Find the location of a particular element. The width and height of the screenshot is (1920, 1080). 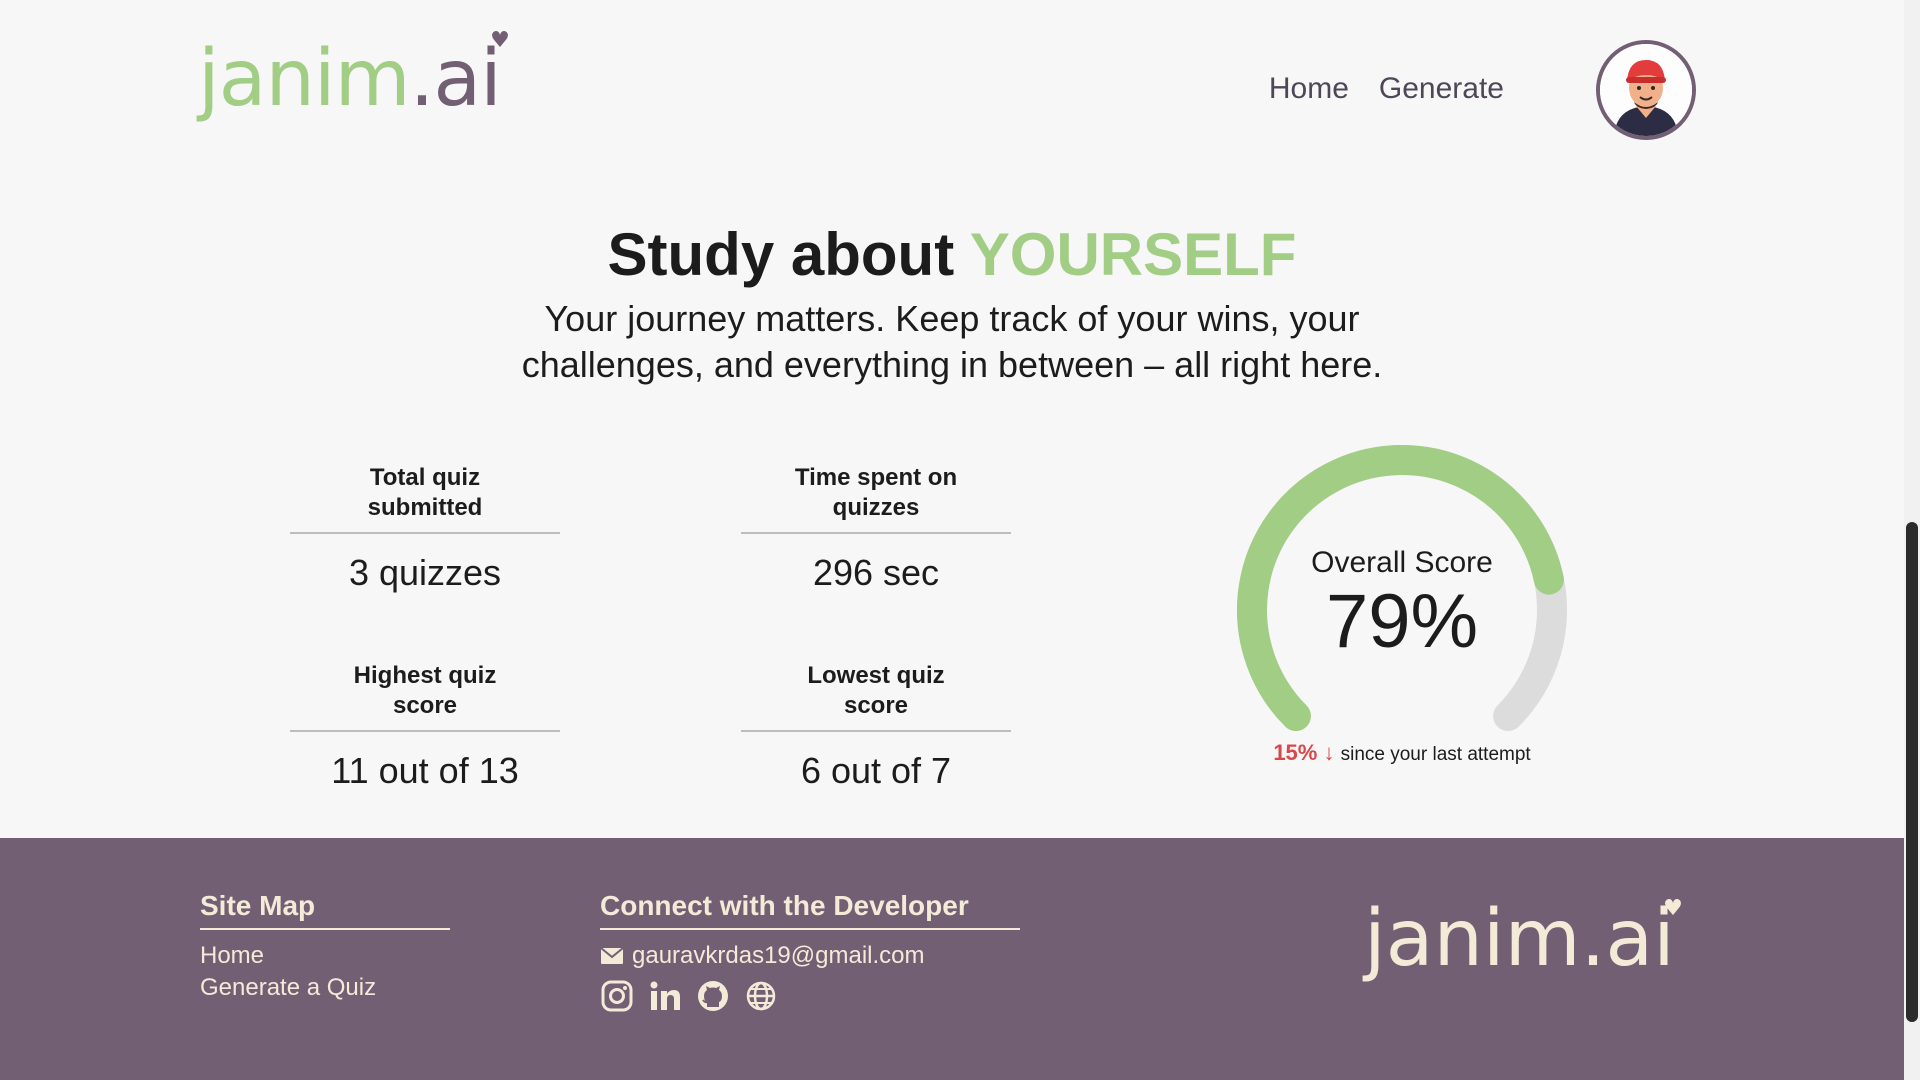

stat-value: 3 quizzes is located at coordinates (425, 572).